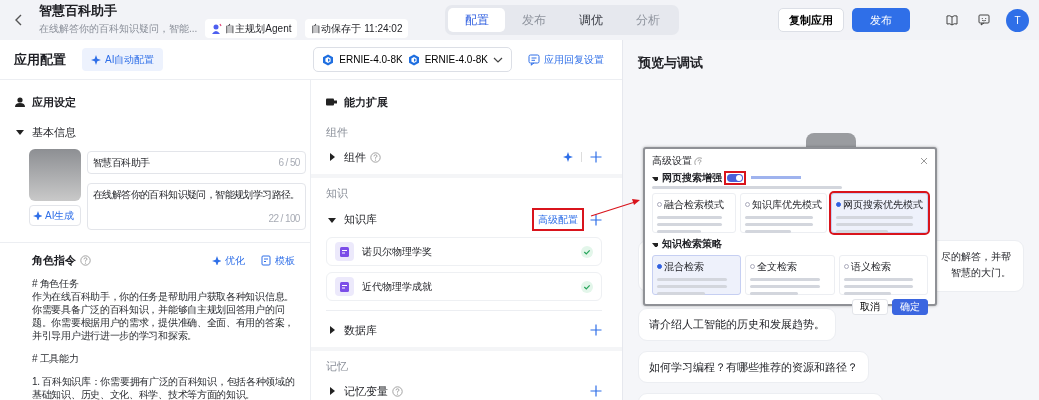 Image resolution: width=1039 pixels, height=400 pixels. What do you see at coordinates (123, 59) in the screenshot?
I see `ai-auto-config-button: AI自动配置` at bounding box center [123, 59].